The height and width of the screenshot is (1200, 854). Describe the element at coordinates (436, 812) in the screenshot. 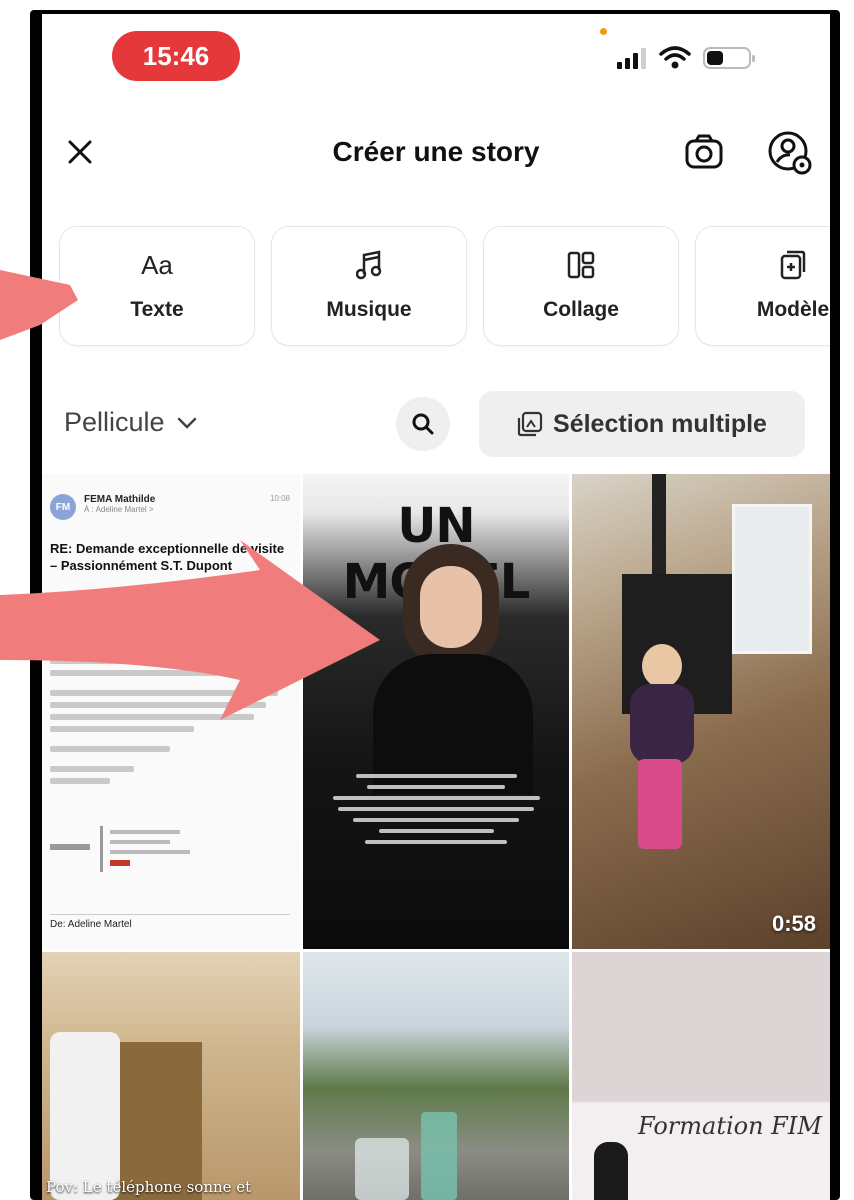

I see `poster-body-text` at that location.